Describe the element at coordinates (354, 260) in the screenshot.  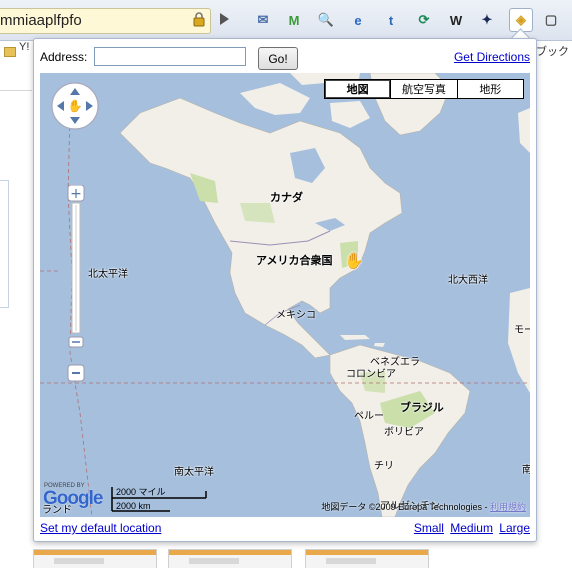
I see `hand-cursor-icon: ✋` at that location.